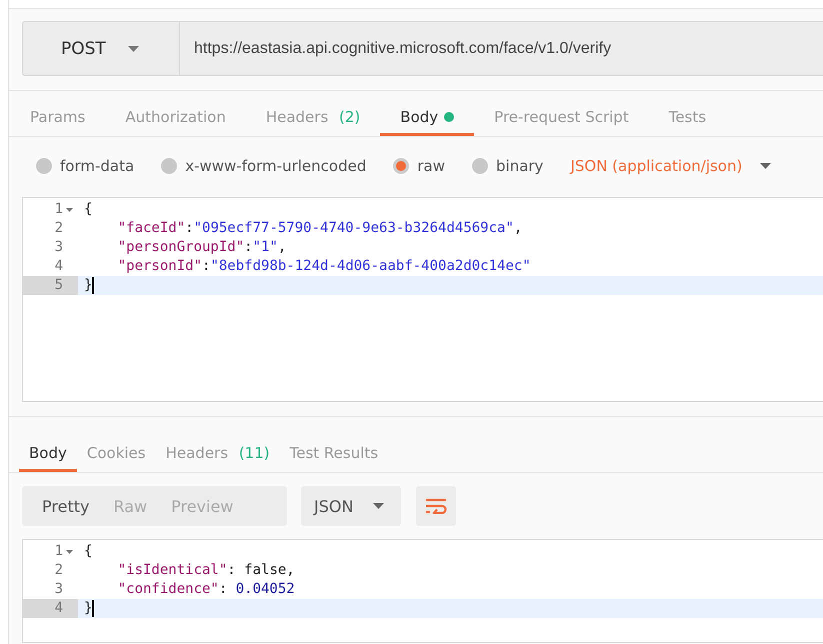 The width and height of the screenshot is (823, 644). I want to click on radio-label: raw, so click(431, 166).